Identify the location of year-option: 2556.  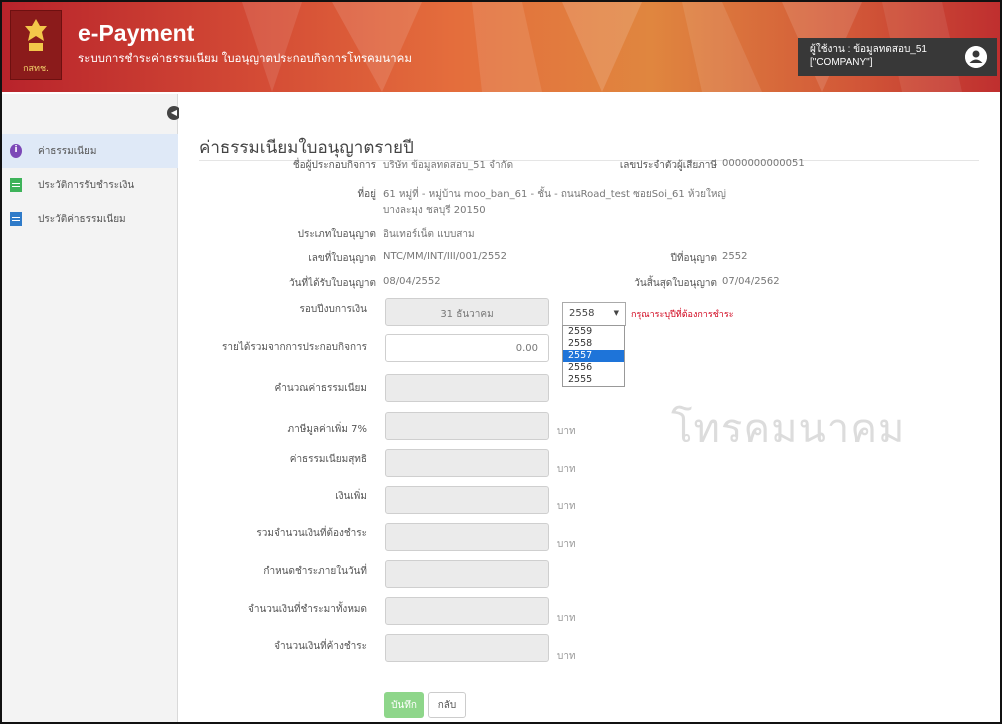
(593, 368).